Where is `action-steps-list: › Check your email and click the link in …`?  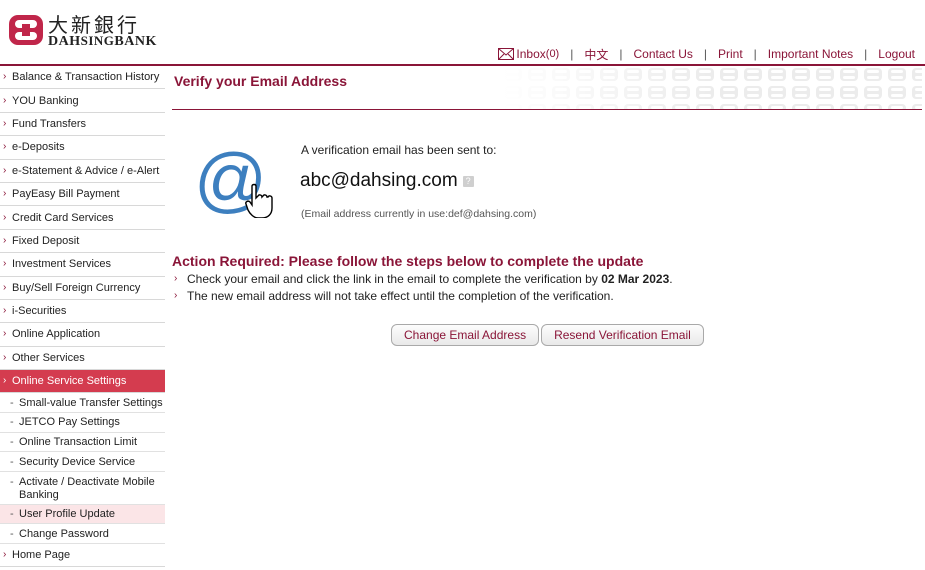 action-steps-list: › Check your email and click the link in … is located at coordinates (422, 289).